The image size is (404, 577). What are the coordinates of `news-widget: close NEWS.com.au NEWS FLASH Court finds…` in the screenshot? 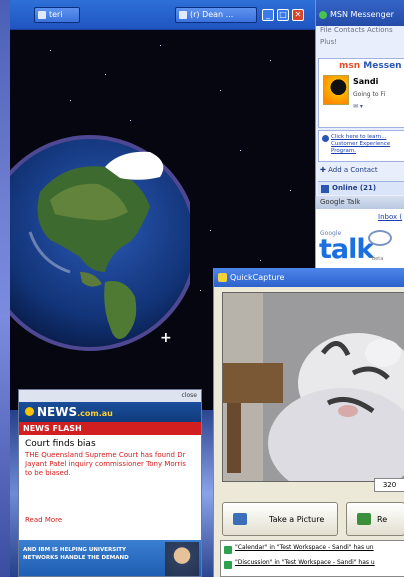 It's located at (110, 483).